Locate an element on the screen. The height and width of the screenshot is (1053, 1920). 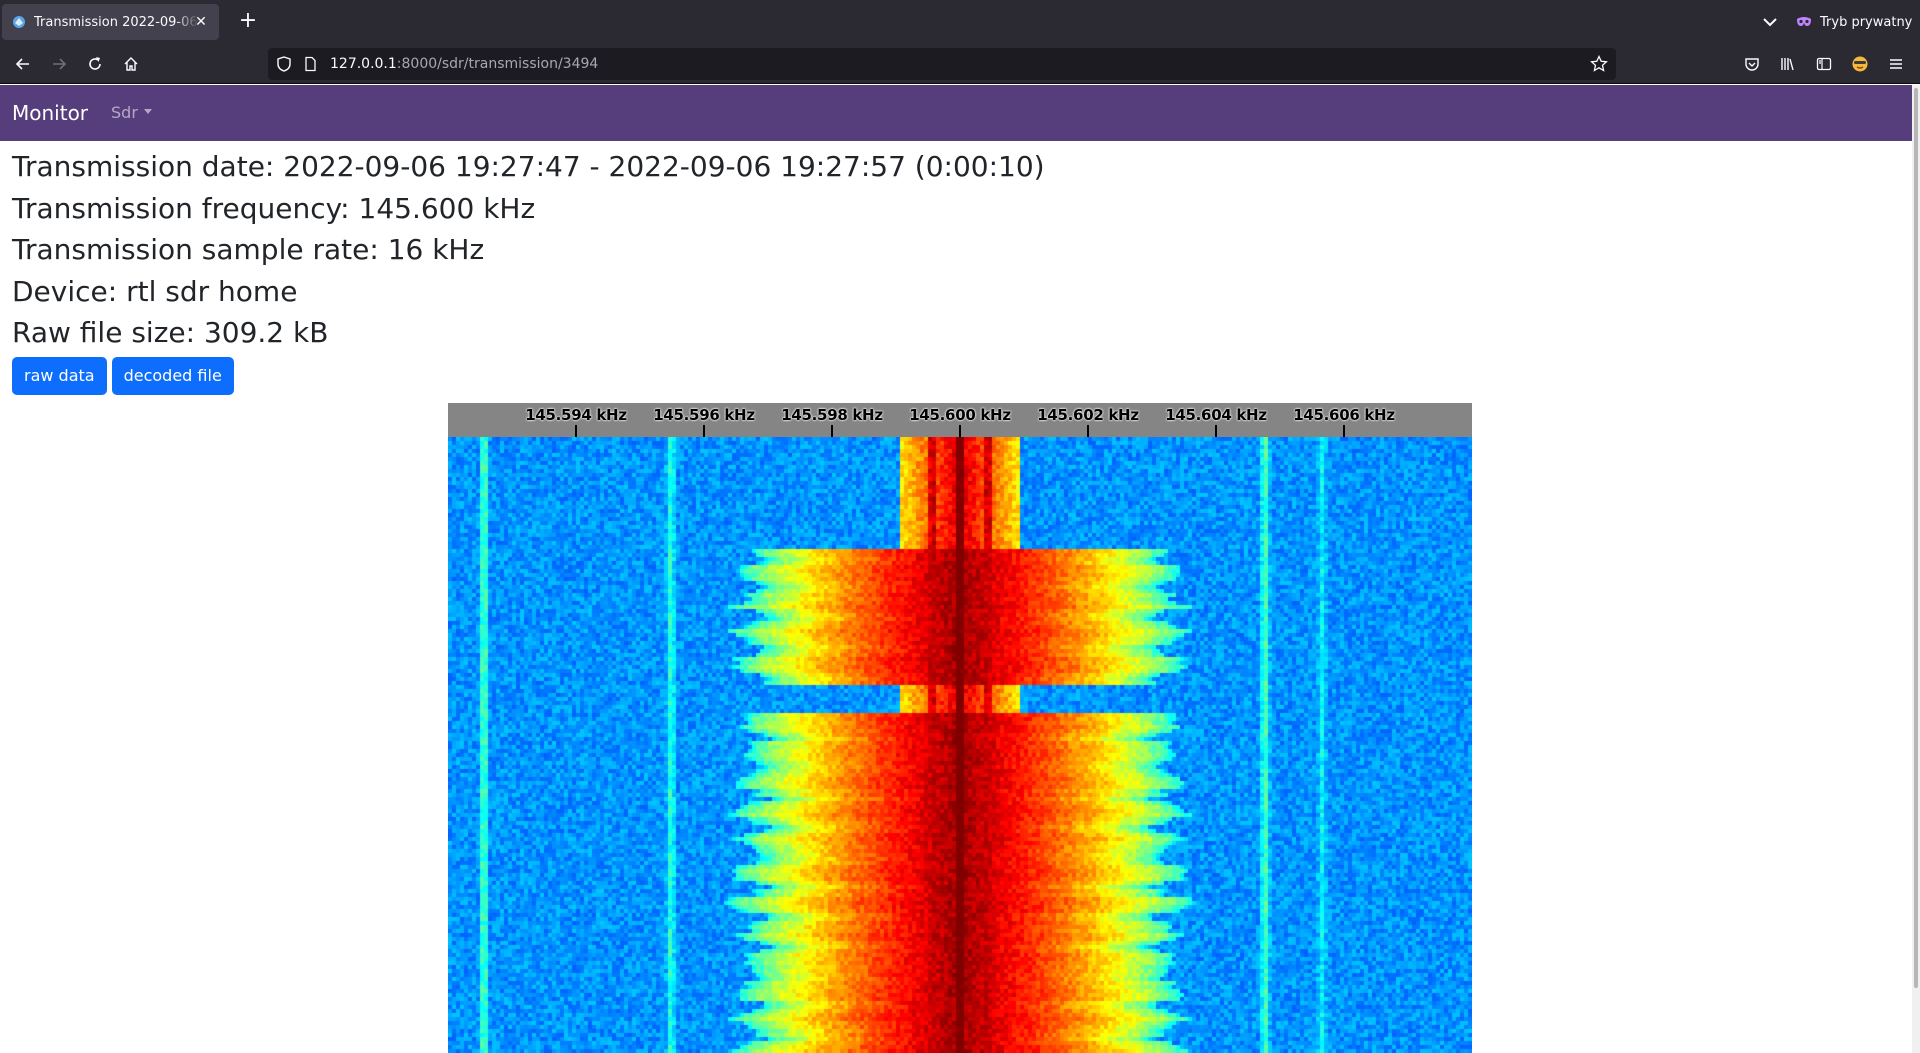
library-button is located at coordinates (1788, 64).